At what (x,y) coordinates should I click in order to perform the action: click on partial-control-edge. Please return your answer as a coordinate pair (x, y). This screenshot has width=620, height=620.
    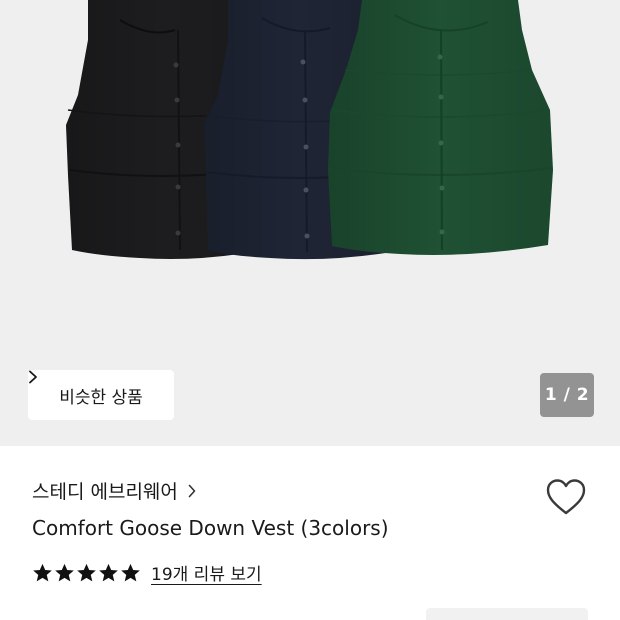
    Looking at the image, I should click on (507, 614).